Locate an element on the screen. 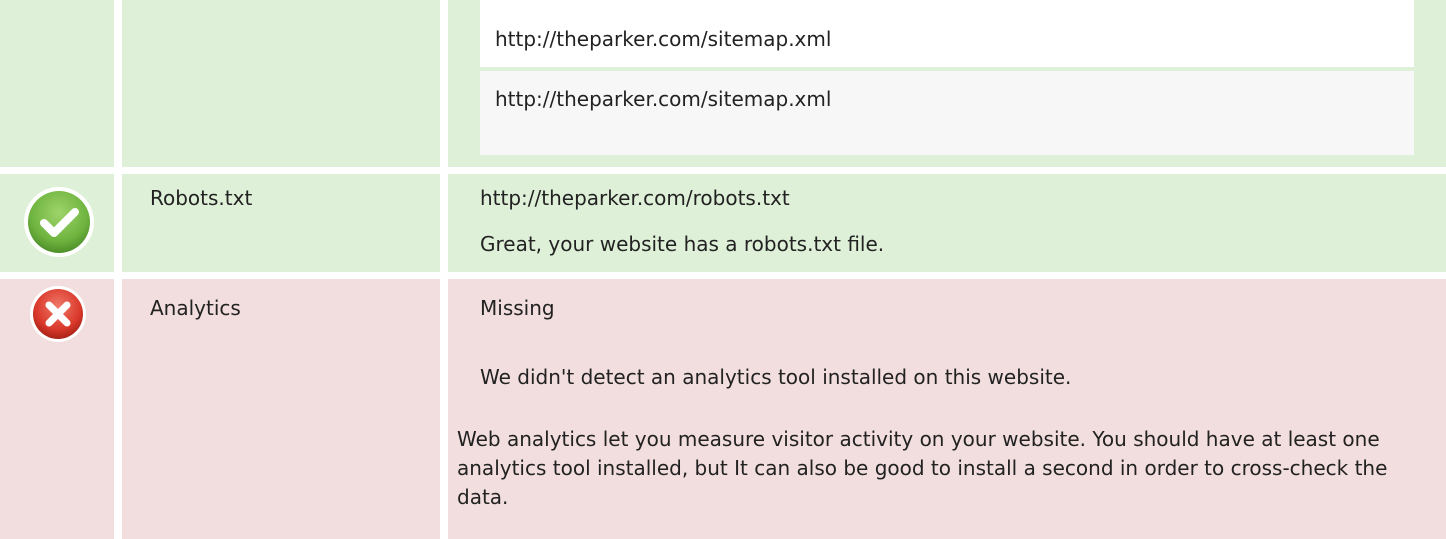 The width and height of the screenshot is (1446, 539). sitemap-label-cell is located at coordinates (281, 83).